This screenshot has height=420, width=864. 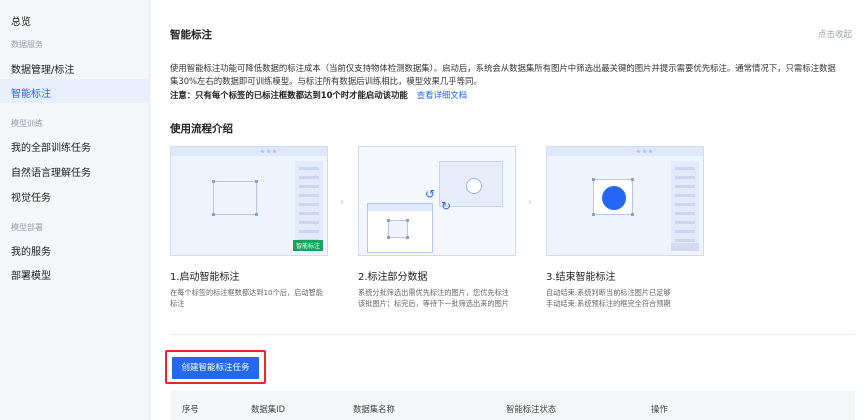 What do you see at coordinates (27, 123) in the screenshot?
I see `sidebar-group-train: 模型训练` at bounding box center [27, 123].